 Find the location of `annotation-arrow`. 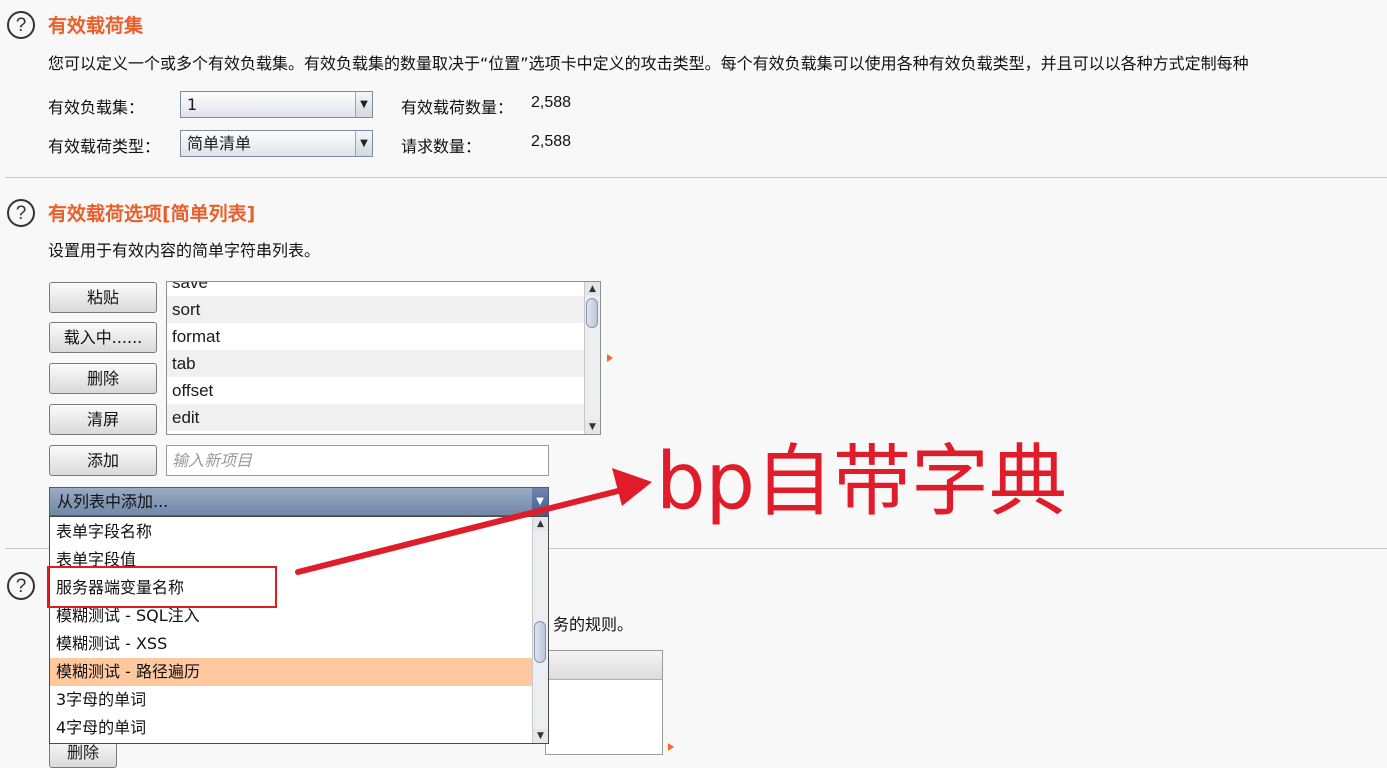

annotation-arrow is located at coordinates (473, 521).